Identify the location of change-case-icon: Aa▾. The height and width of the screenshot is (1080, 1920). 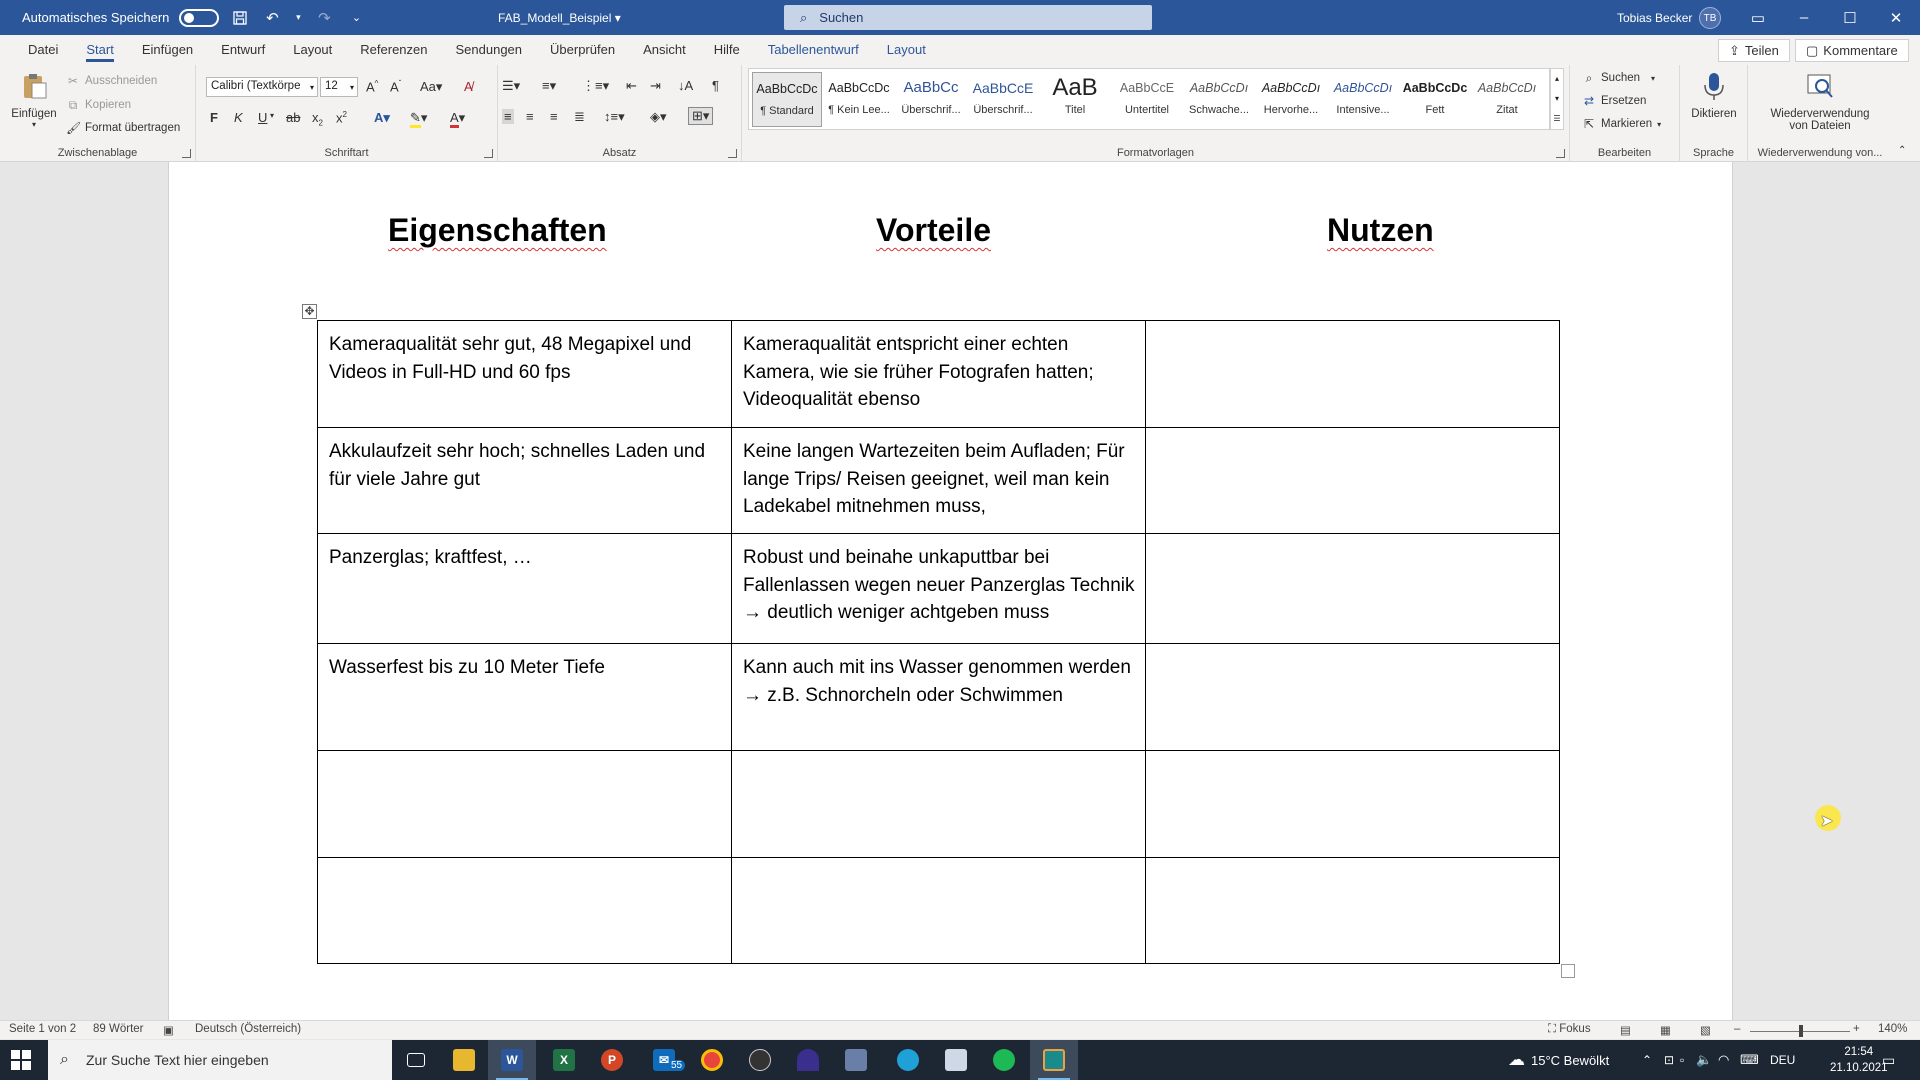
(431, 87).